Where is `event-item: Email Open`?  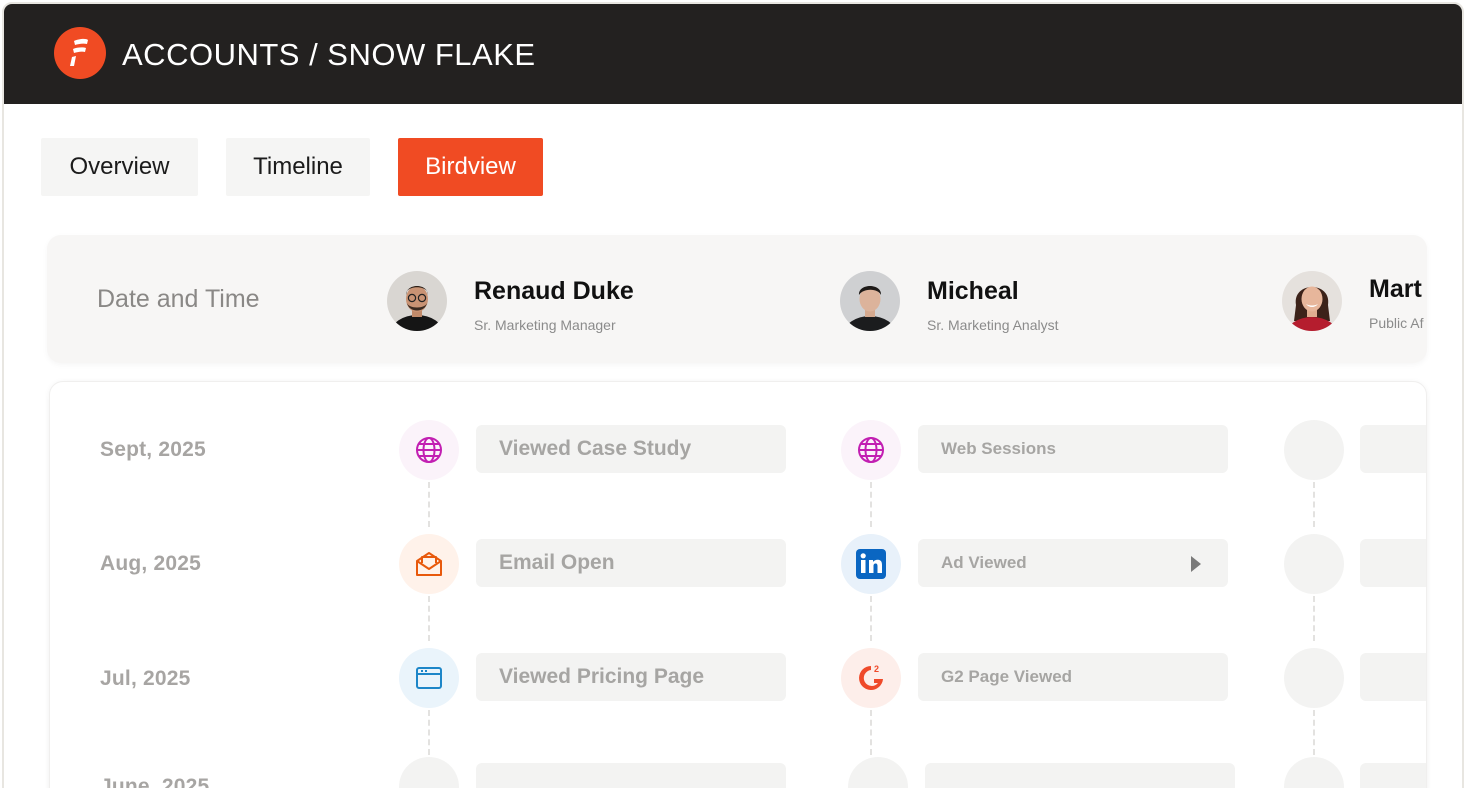
event-item: Email Open is located at coordinates (631, 563).